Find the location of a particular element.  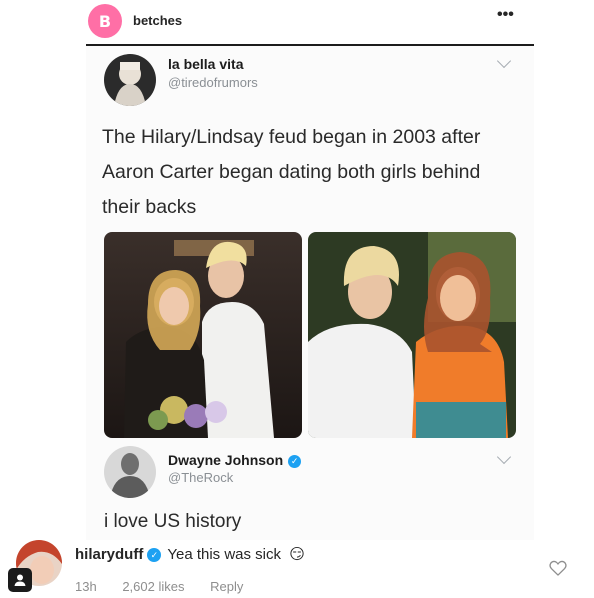

more-horizontal-icon: ••• is located at coordinates (505, 15).